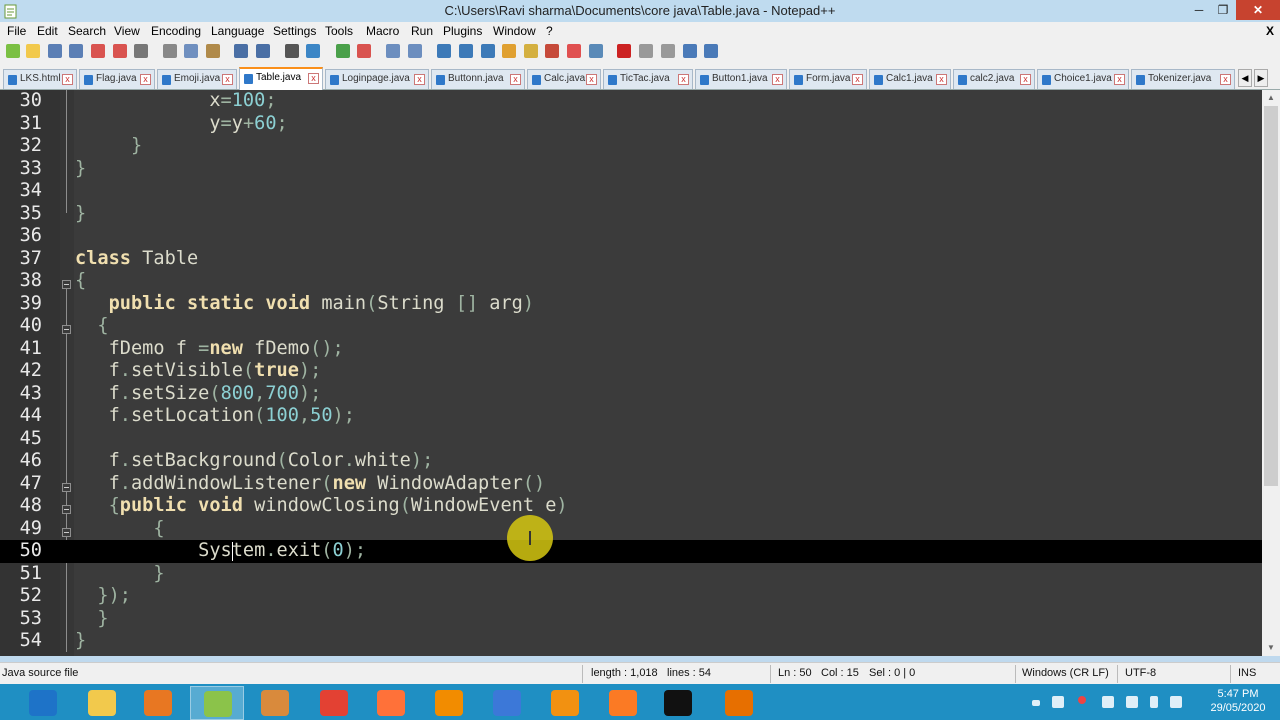 This screenshot has height=720, width=1280. What do you see at coordinates (393, 51) in the screenshot?
I see `sync-vertical-icon` at bounding box center [393, 51].